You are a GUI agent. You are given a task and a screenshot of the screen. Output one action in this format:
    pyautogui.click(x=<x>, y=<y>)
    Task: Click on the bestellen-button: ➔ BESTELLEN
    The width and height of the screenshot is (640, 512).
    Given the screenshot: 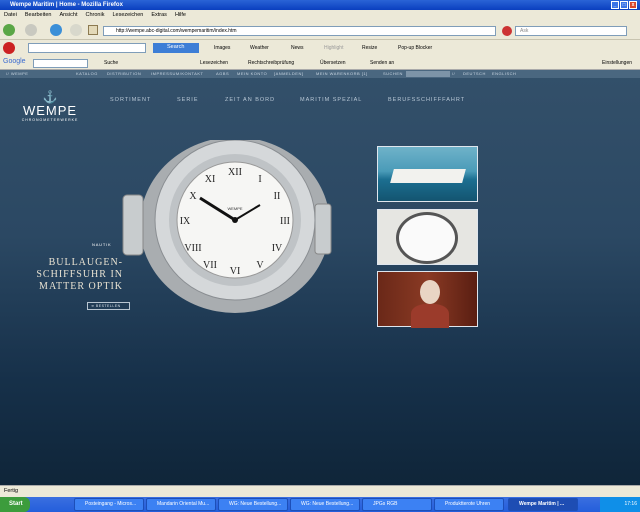 What is the action you would take?
    pyautogui.click(x=108, y=306)
    